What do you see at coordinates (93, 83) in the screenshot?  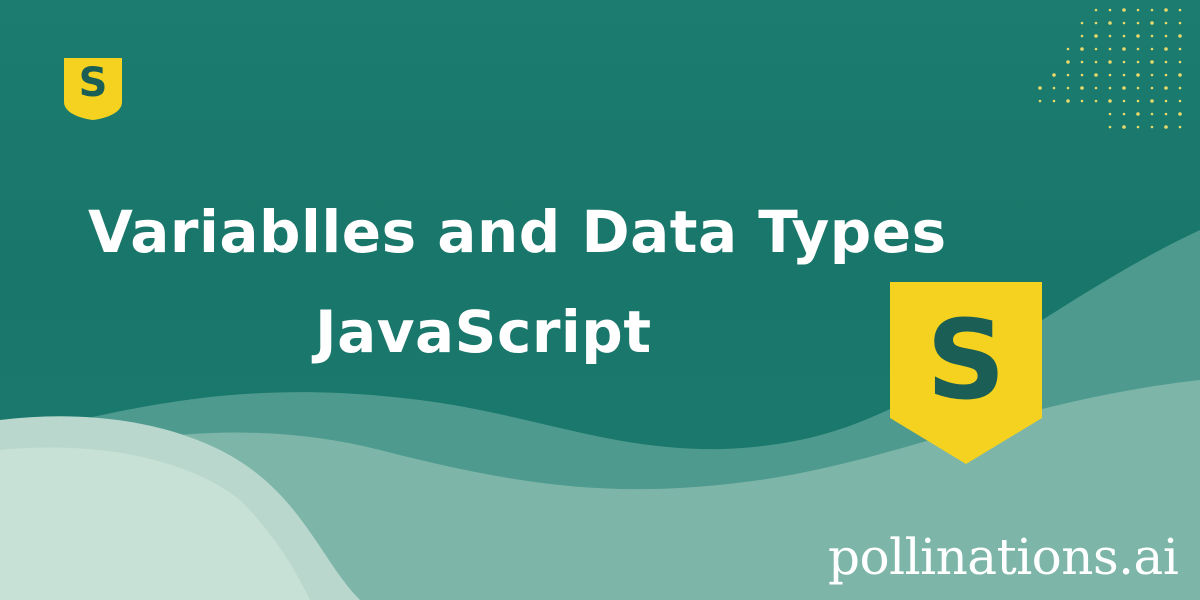 I see `logo-small-letter: S` at bounding box center [93, 83].